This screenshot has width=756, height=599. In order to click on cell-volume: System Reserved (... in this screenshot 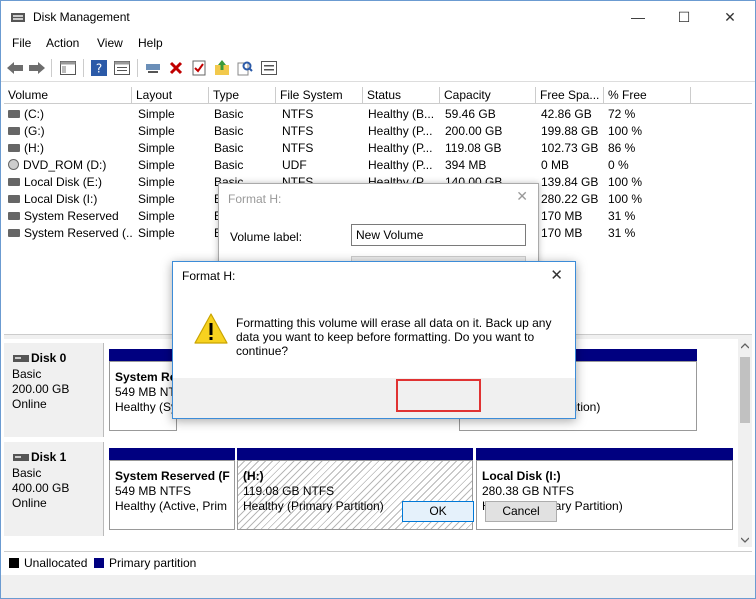, I will do `click(70, 233)`.